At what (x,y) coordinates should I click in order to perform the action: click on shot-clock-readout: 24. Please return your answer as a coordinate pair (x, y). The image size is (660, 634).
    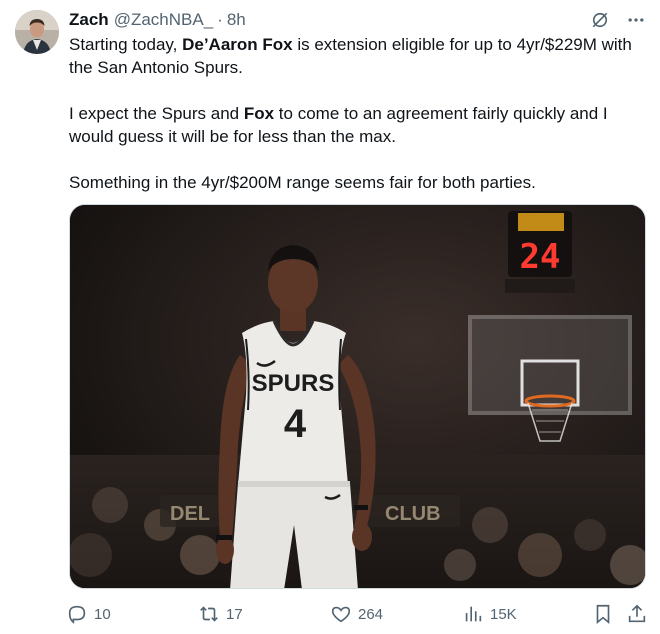
    Looking at the image, I should click on (540, 257).